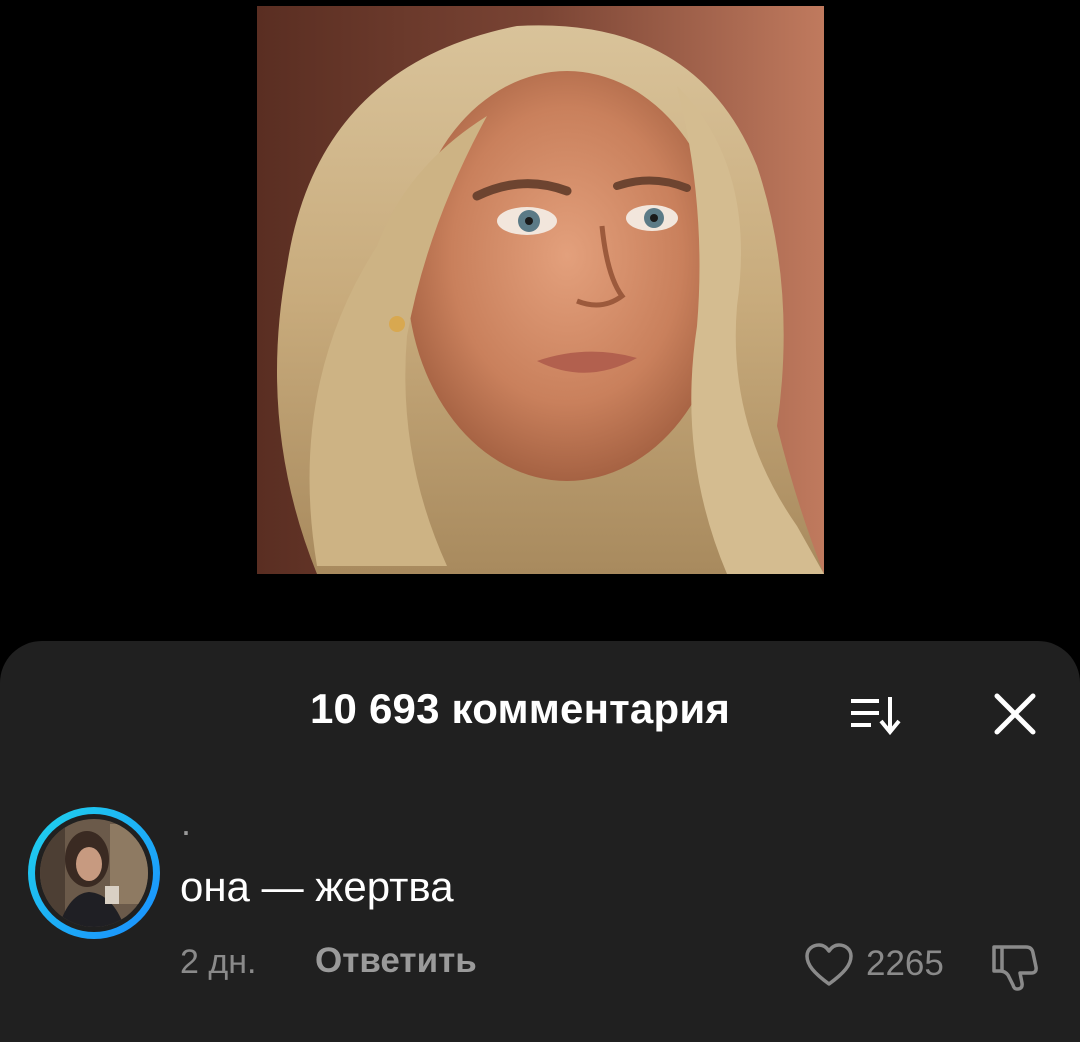 Image resolution: width=1080 pixels, height=1042 pixels. Describe the element at coordinates (396, 961) in the screenshot. I see `reply-button: Ответить` at that location.